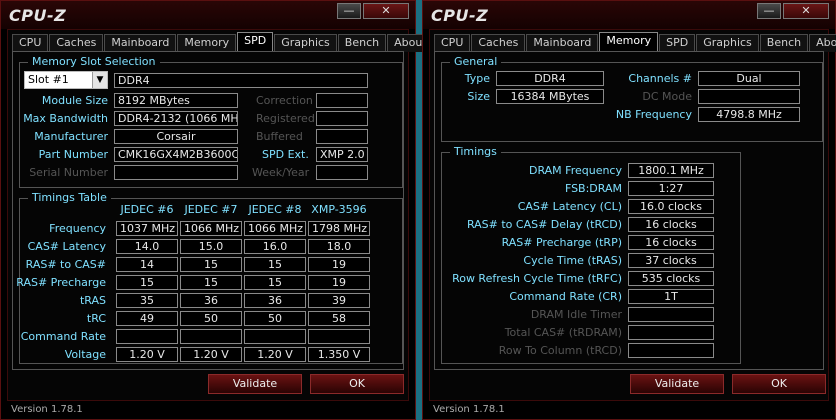 Image resolution: width=836 pixels, height=420 pixels. Describe the element at coordinates (275, 228) in the screenshot. I see `timing-cell: 1066 MHz` at that location.